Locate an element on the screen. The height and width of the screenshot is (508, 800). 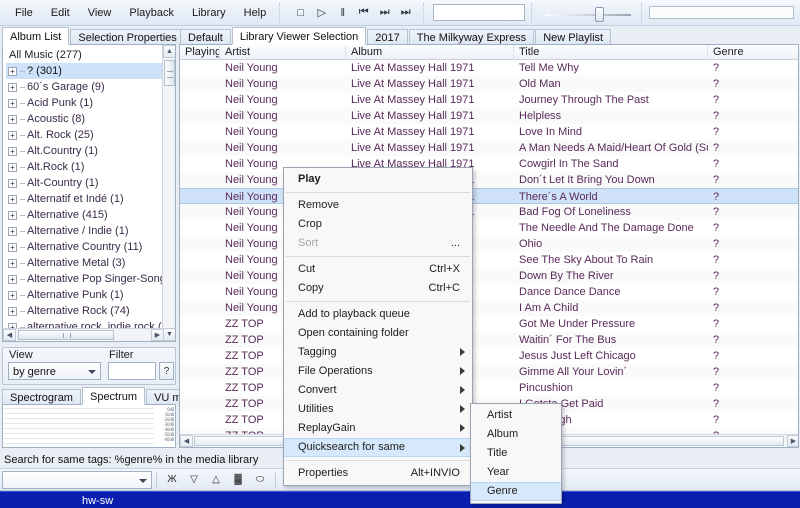
table-row: Neil Young Down By The River? is located at coordinates (489, 276).